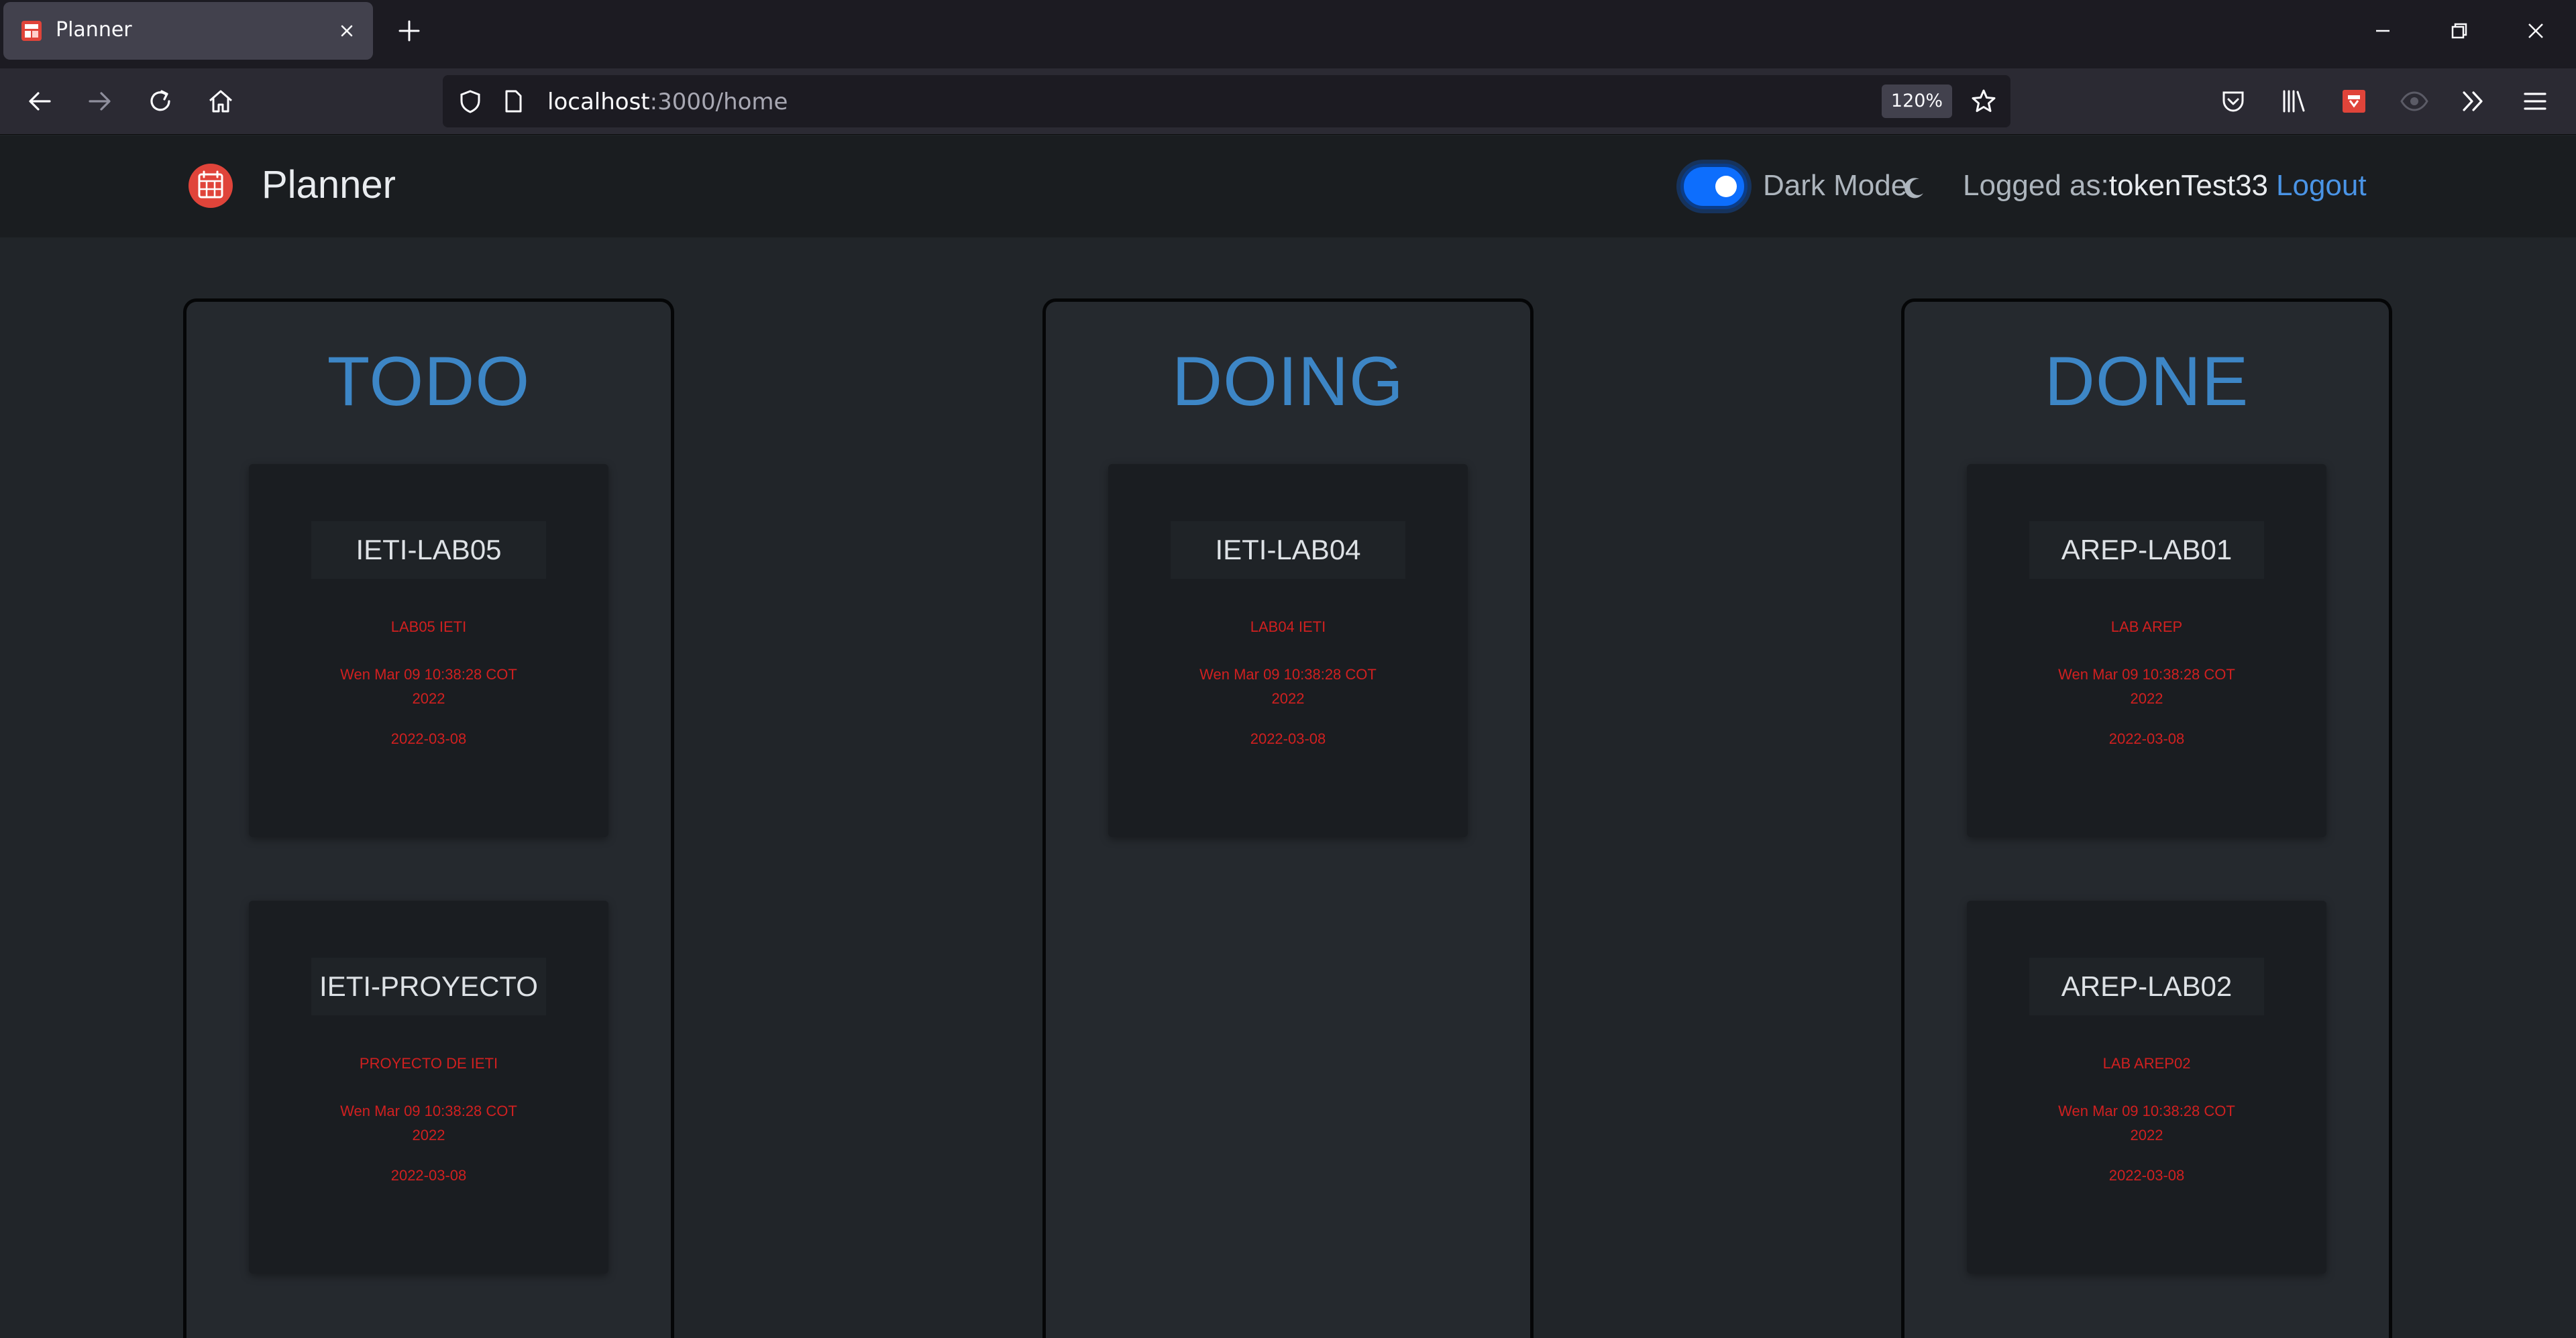 The height and width of the screenshot is (1338, 2576). Describe the element at coordinates (210, 186) in the screenshot. I see `planner-logo-icon` at that location.